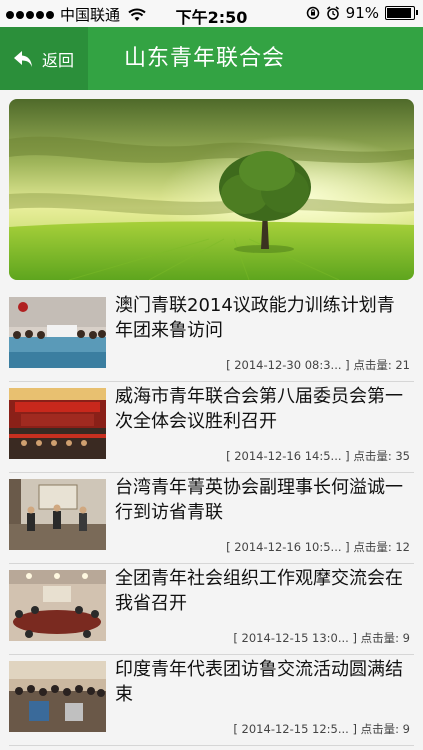 The height and width of the screenshot is (750, 423). Describe the element at coordinates (255, 318) in the screenshot. I see `article-title: 澳门青联2014议政能力训练计划青年团来鲁访问` at that location.